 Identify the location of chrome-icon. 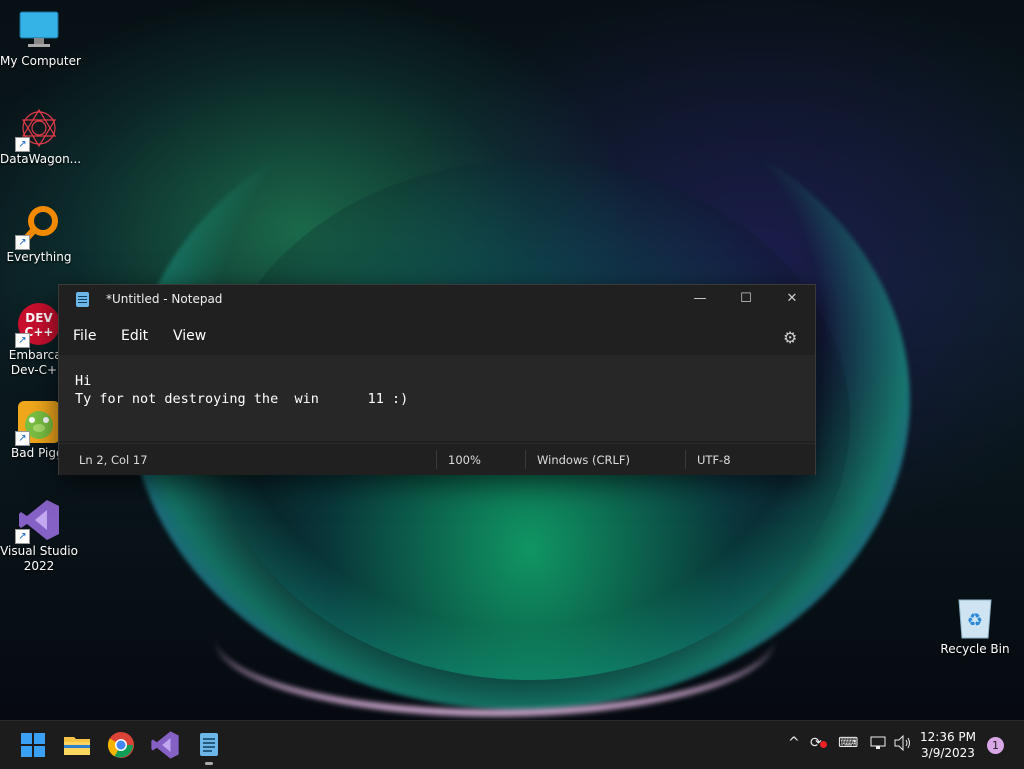
(121, 745).